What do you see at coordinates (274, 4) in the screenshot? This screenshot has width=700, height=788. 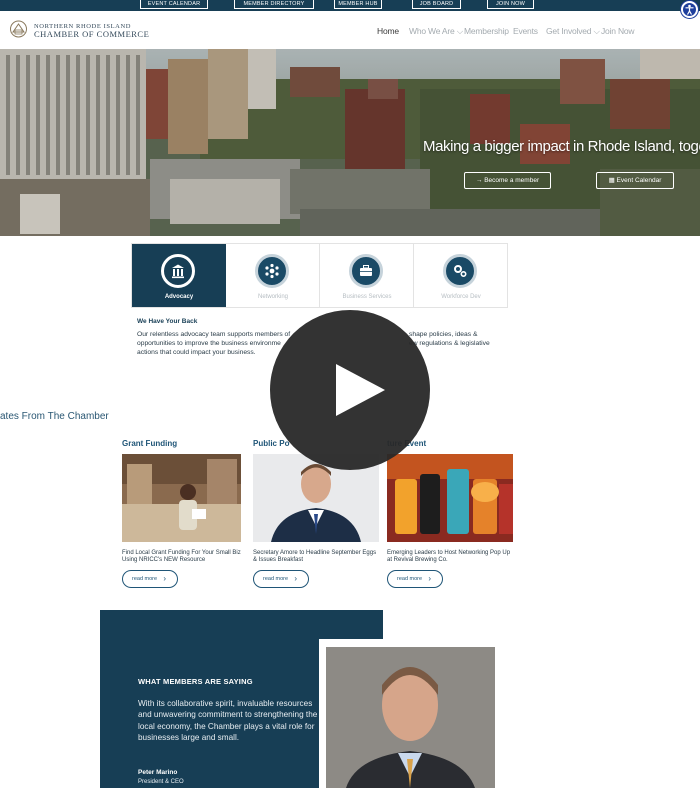 I see `utility-member-directory-link: MEMBER DIRECTORY` at bounding box center [274, 4].